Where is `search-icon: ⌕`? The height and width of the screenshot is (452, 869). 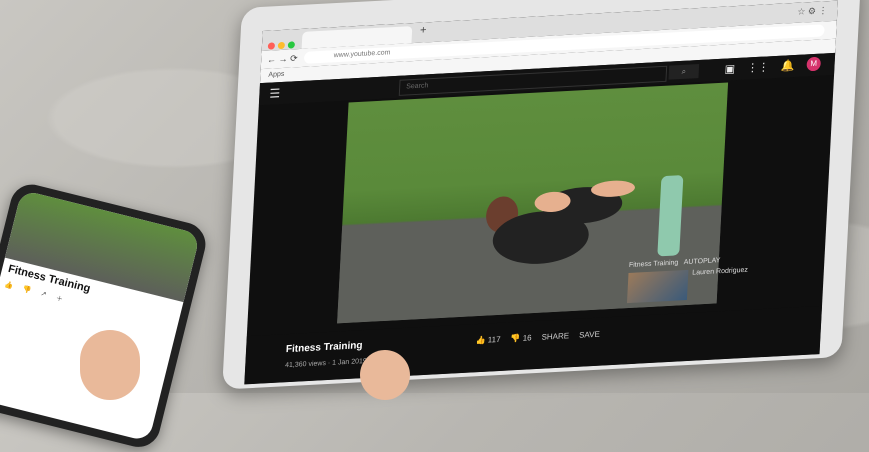 search-icon: ⌕ is located at coordinates (684, 72).